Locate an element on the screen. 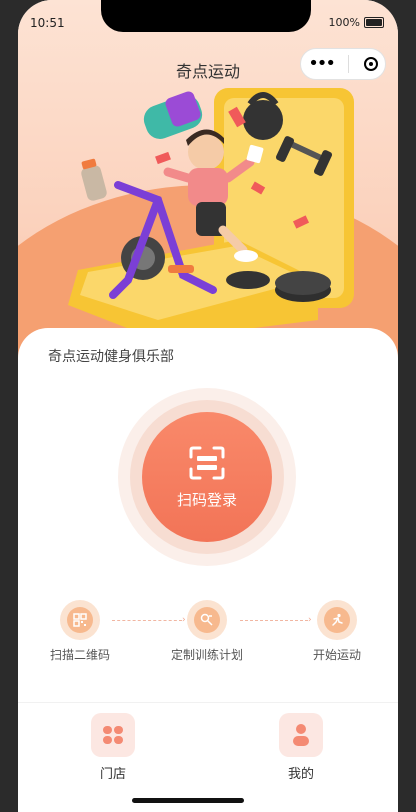 This screenshot has width=416, height=812. weight-plate-top is located at coordinates (303, 283).